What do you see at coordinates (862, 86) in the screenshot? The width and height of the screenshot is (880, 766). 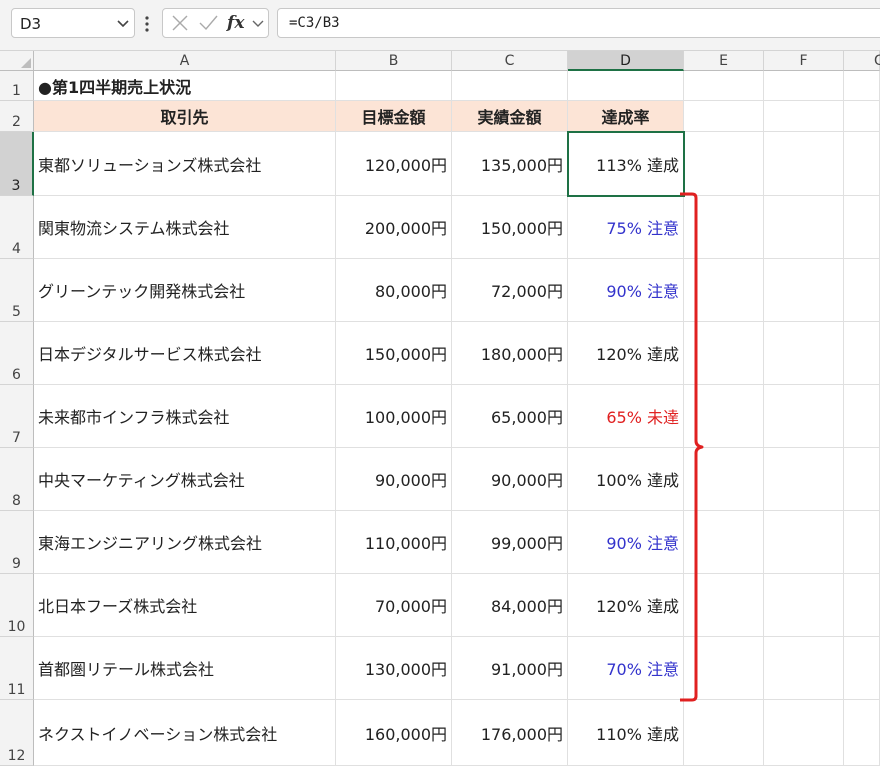 I see `cell-g1` at bounding box center [862, 86].